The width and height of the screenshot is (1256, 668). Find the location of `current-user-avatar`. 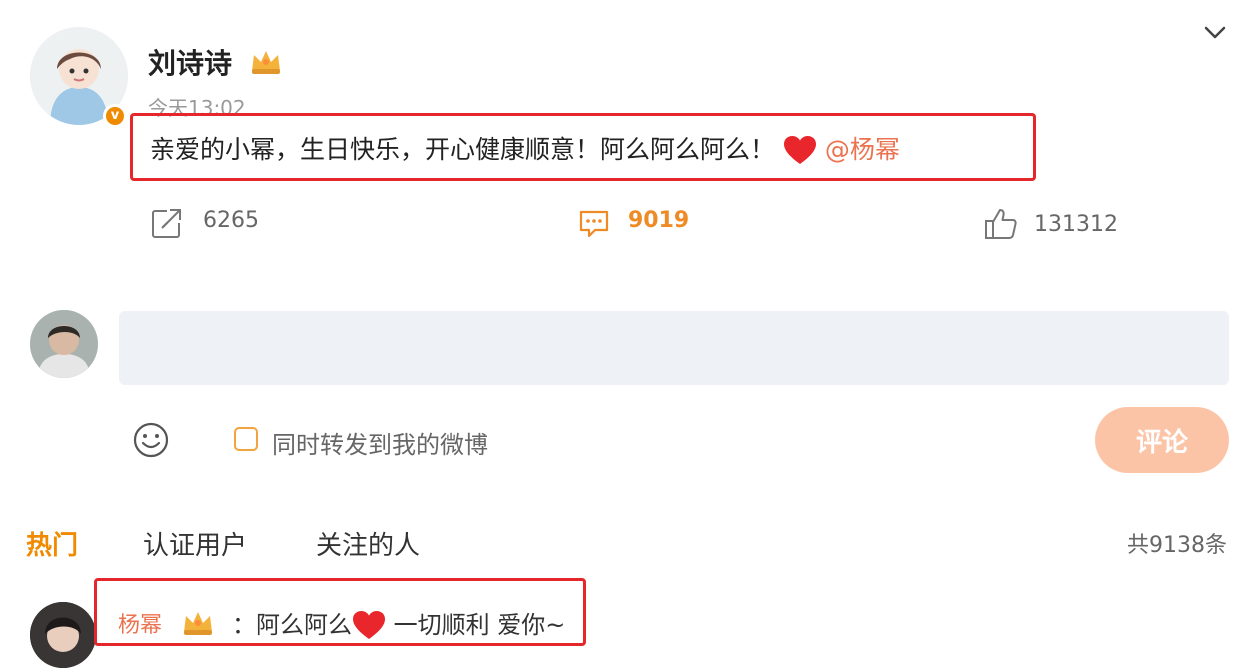

current-user-avatar is located at coordinates (64, 344).